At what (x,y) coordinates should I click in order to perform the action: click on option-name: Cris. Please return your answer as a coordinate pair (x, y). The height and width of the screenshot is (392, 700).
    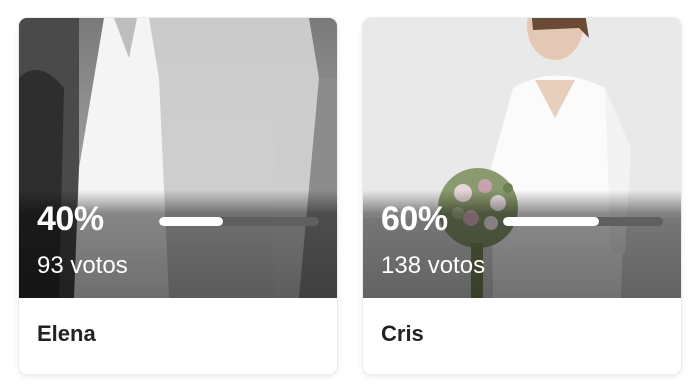
    Looking at the image, I should click on (402, 333).